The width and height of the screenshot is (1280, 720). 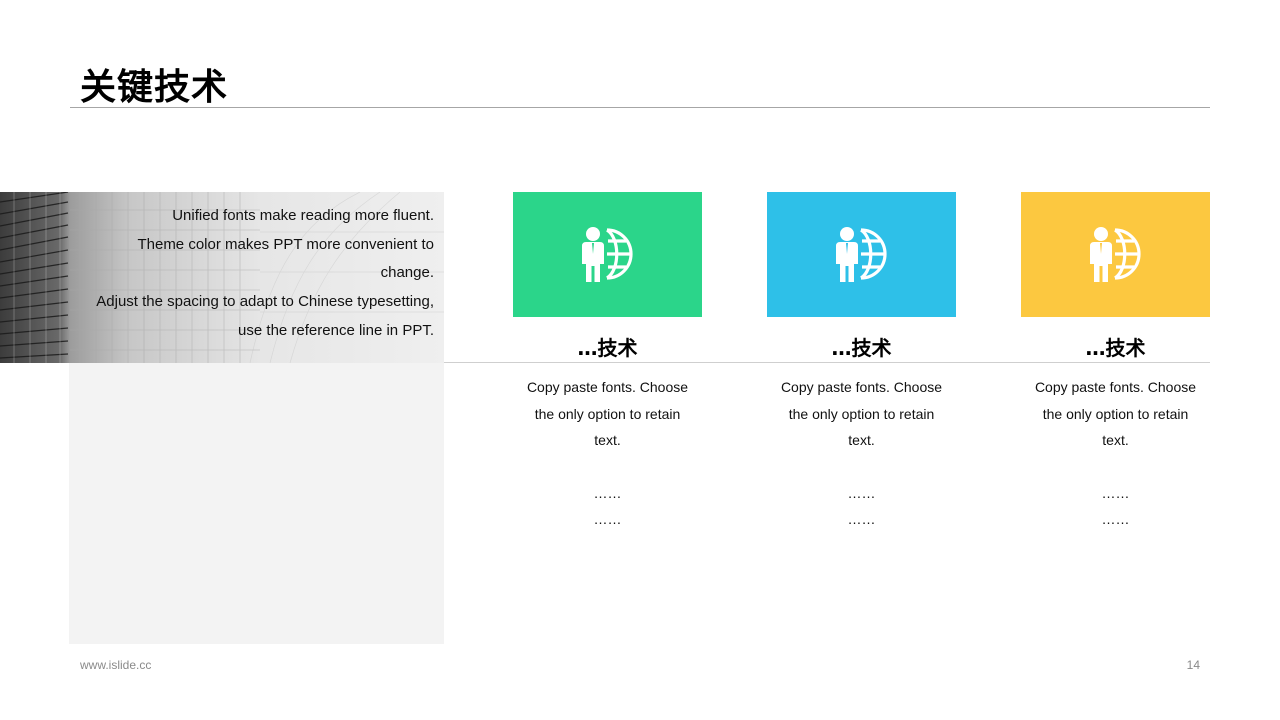 I want to click on page-title: 关键技术, so click(x=154, y=87).